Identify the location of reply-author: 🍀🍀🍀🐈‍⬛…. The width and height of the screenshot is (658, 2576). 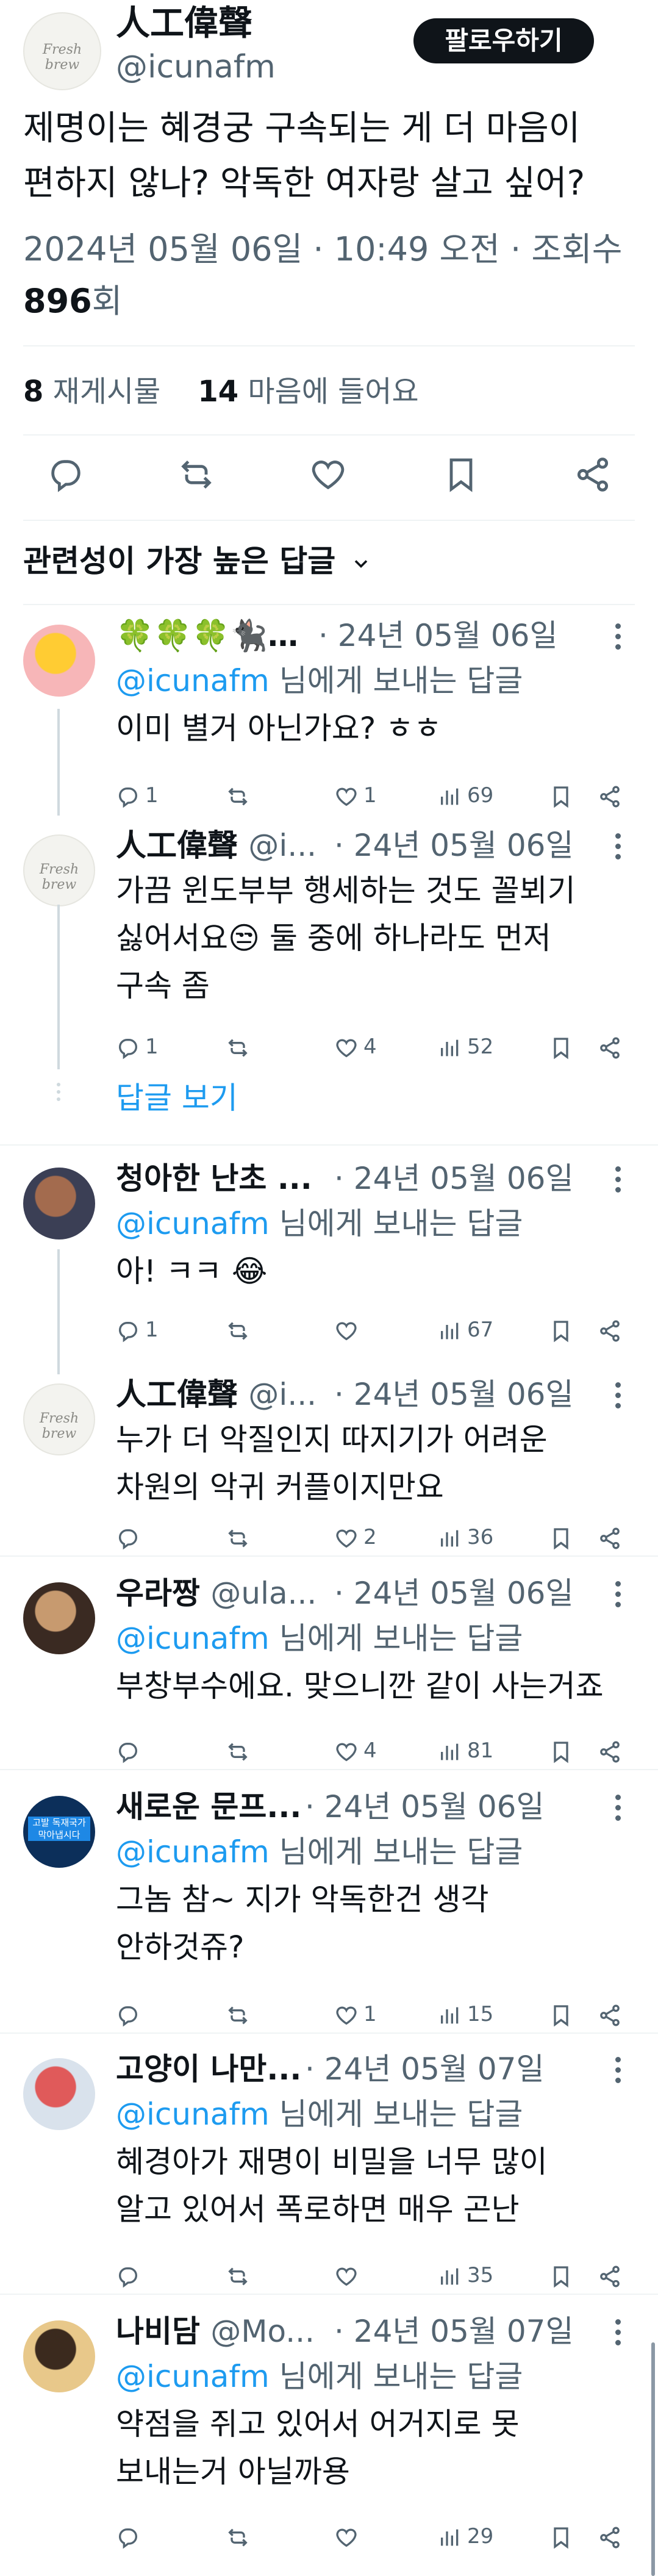
(207, 636).